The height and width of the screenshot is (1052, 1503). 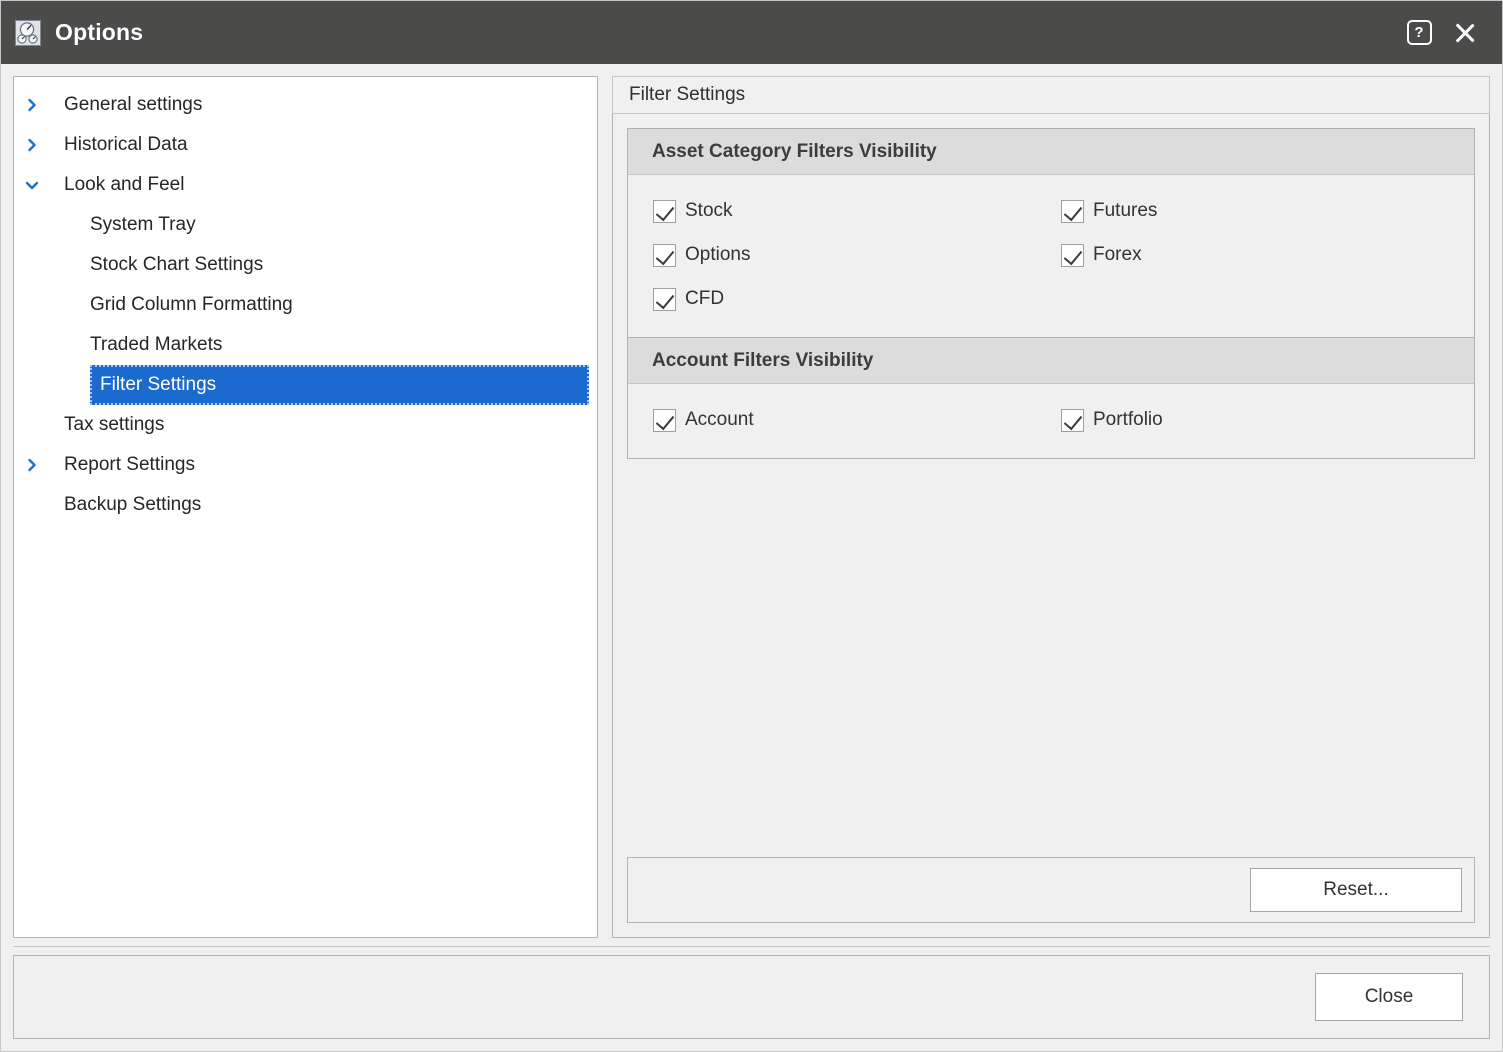 I want to click on checkbox-label: Account, so click(x=719, y=419).